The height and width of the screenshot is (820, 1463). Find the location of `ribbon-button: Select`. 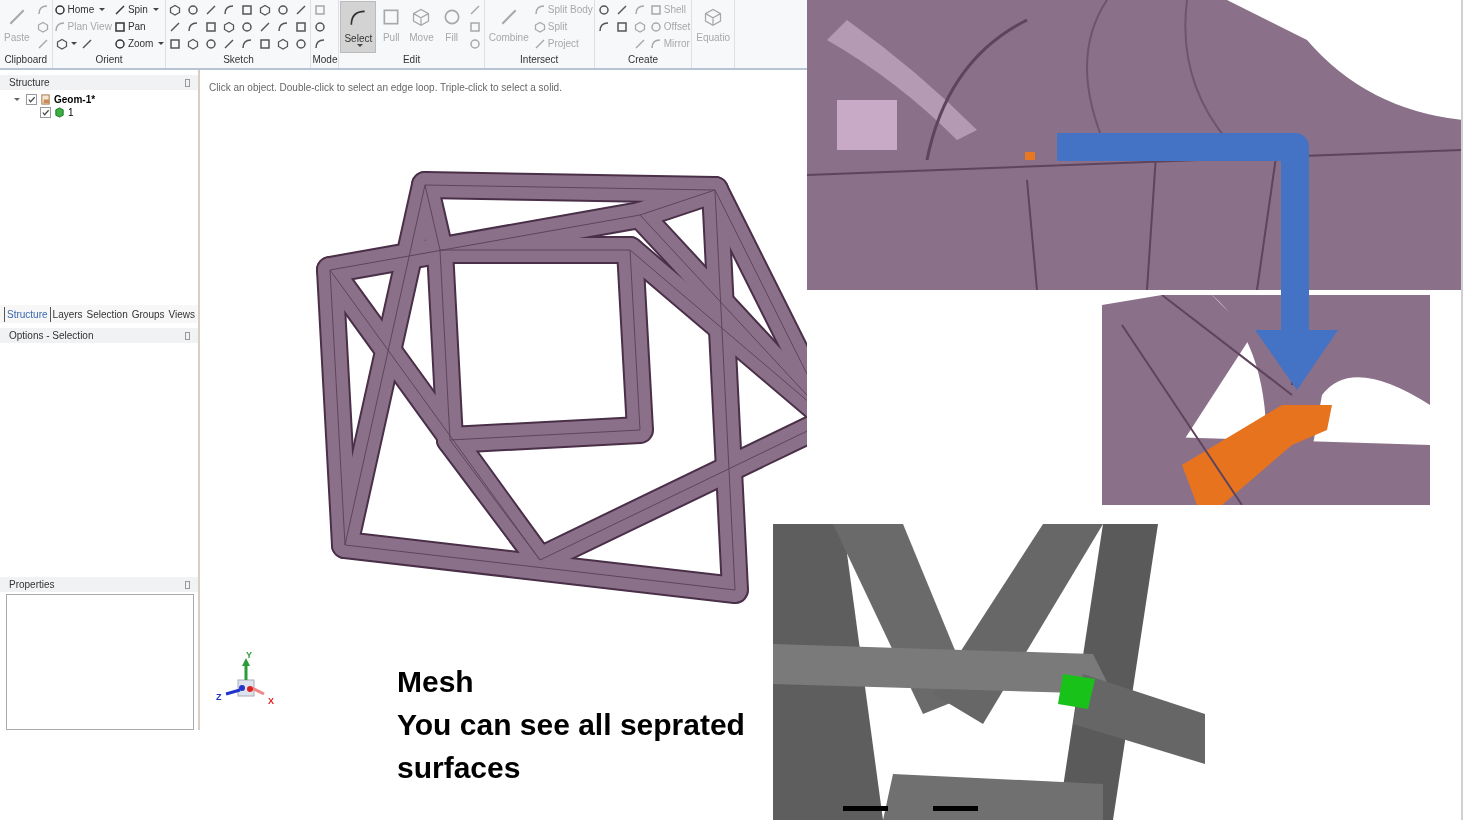

ribbon-button: Select is located at coordinates (358, 27).